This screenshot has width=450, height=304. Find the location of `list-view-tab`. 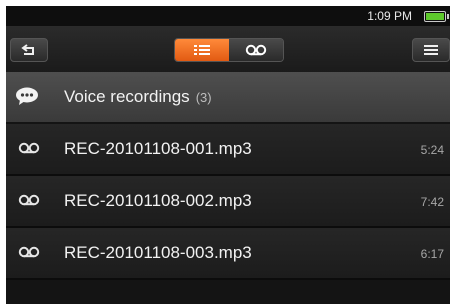

list-view-tab is located at coordinates (202, 50).